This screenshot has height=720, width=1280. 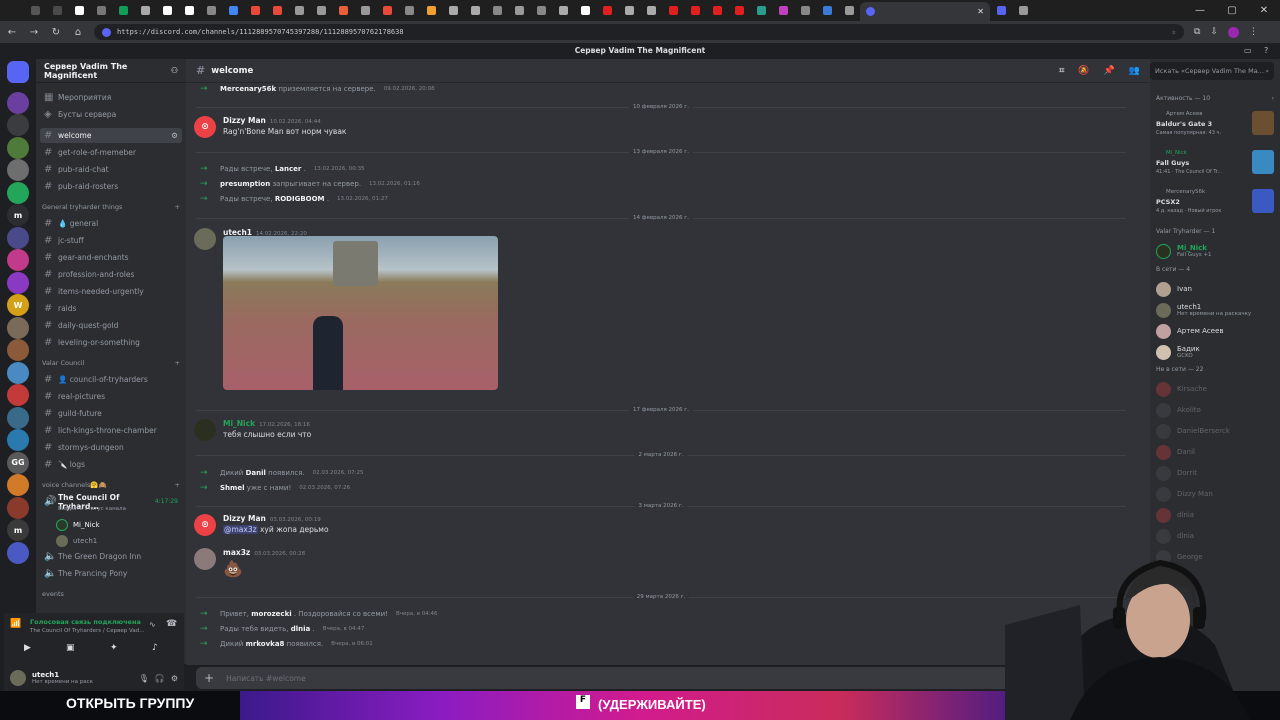 What do you see at coordinates (111, 447) in the screenshot?
I see `channel-item: # stormys-dungeon` at bounding box center [111, 447].